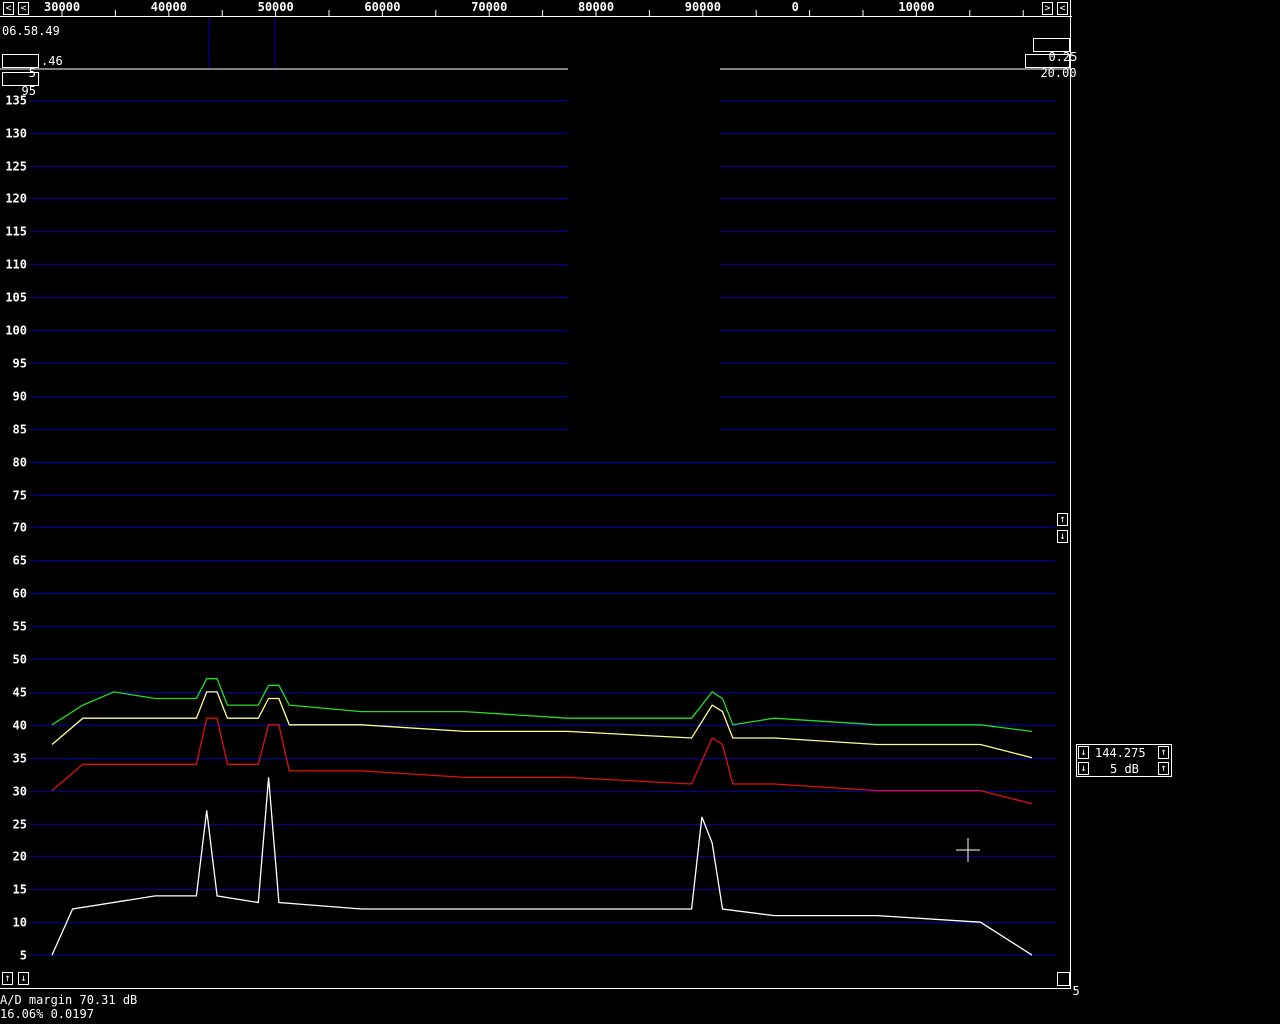  I want to click on white-trace, so click(542, 866).